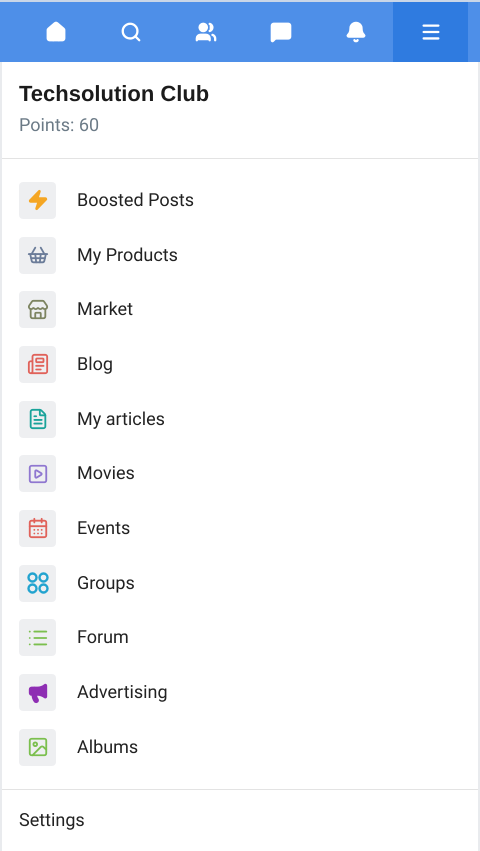  I want to click on menu-label: Advertising, so click(122, 693).